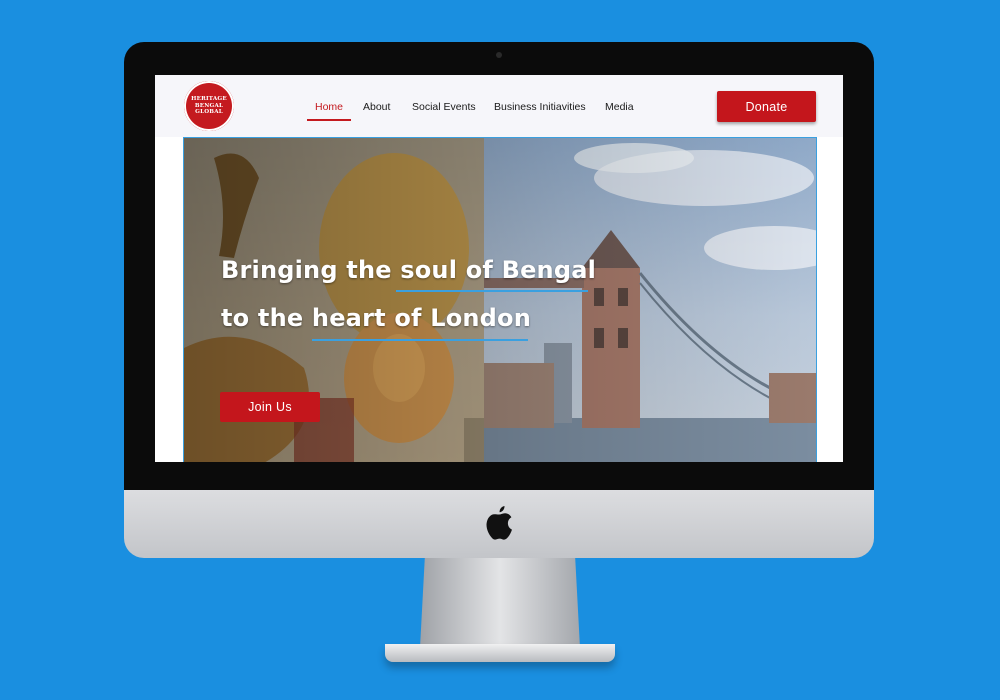 This screenshot has height=700, width=1000. I want to click on logo-word-3: GLOBAL, so click(209, 112).